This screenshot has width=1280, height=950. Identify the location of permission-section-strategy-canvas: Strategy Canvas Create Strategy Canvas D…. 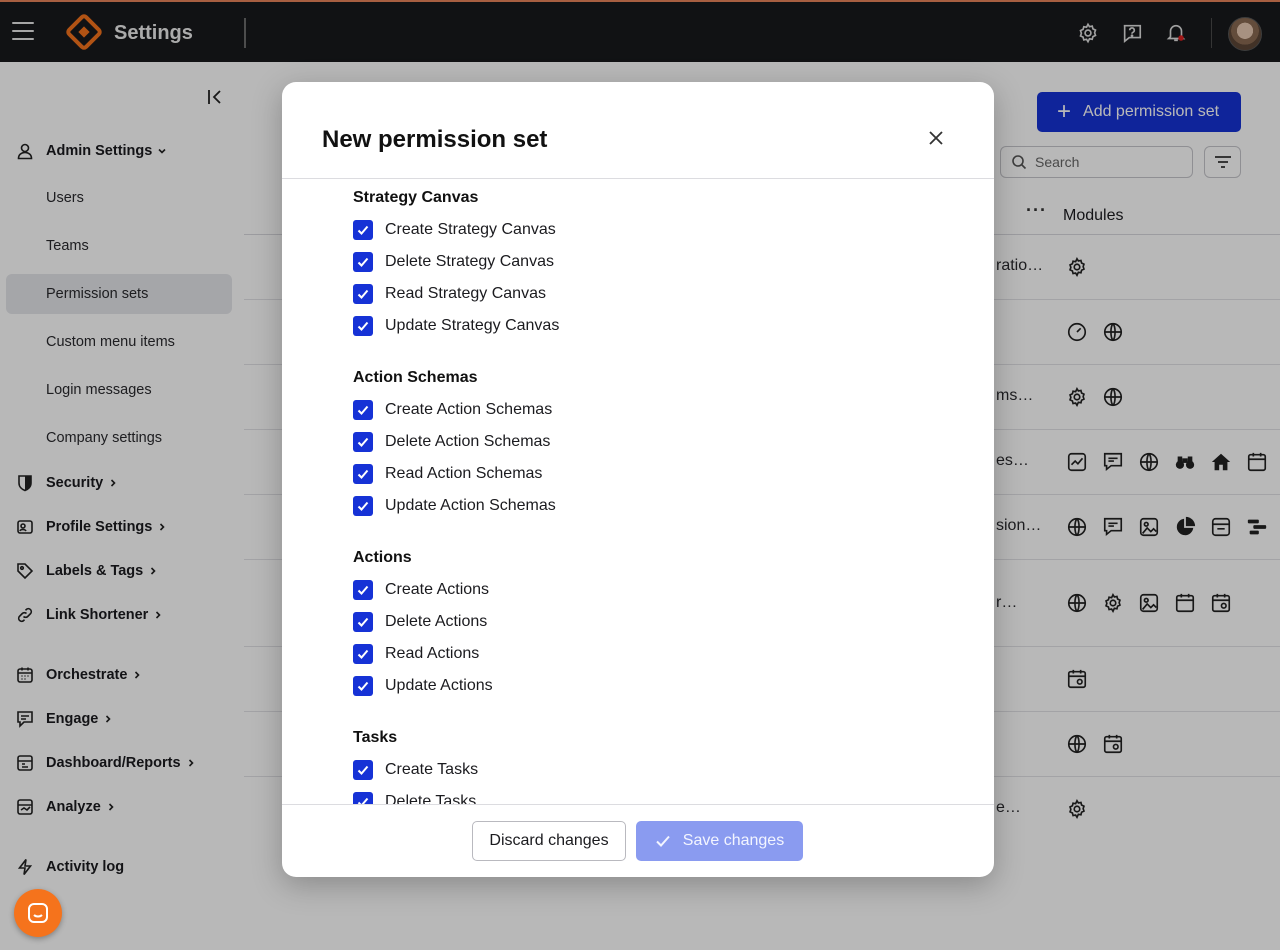
(456, 262).